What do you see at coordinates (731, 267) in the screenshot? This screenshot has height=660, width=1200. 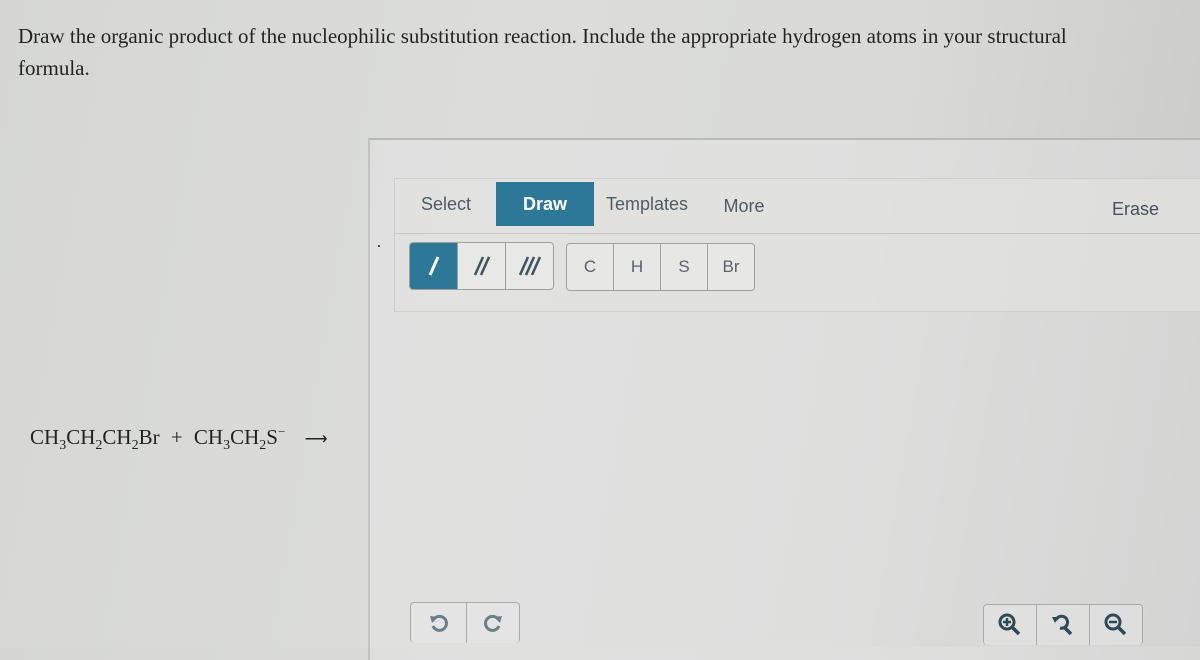 I see `atom-br-button: Br` at bounding box center [731, 267].